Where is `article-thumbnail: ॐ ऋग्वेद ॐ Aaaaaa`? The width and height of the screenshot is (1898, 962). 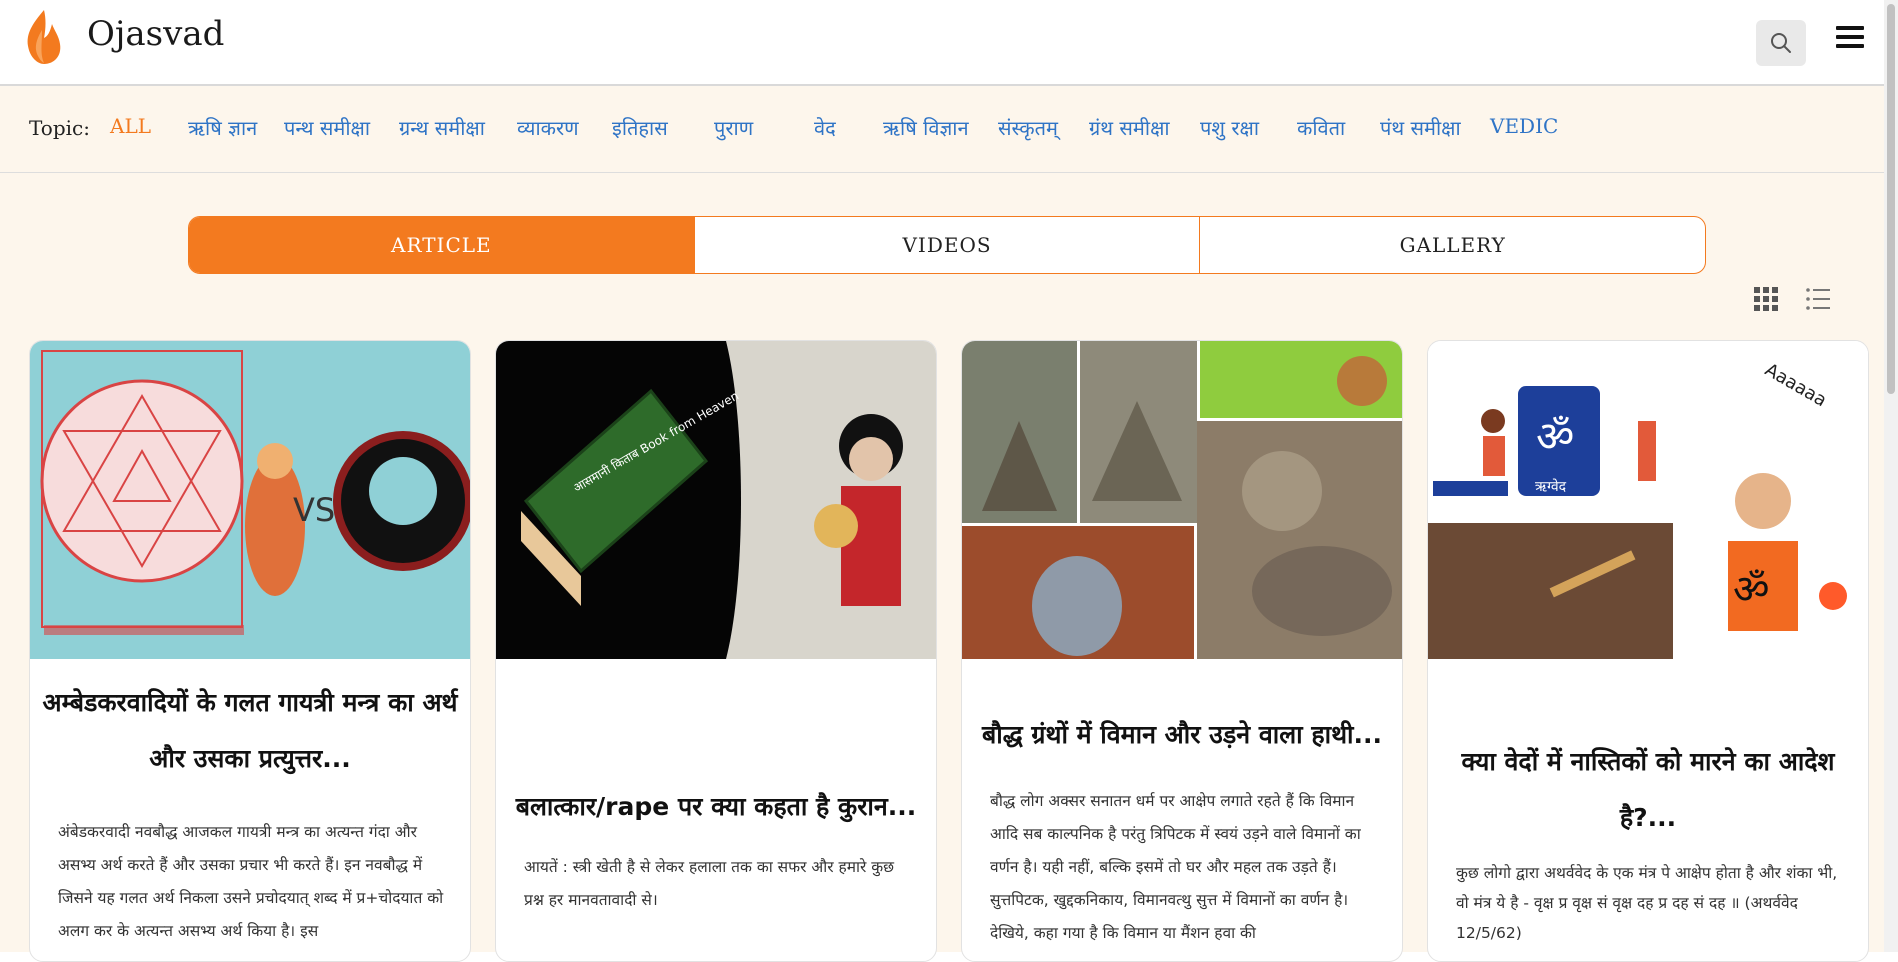 article-thumbnail: ॐ ऋग्वेद ॐ Aaaaaa is located at coordinates (1648, 500).